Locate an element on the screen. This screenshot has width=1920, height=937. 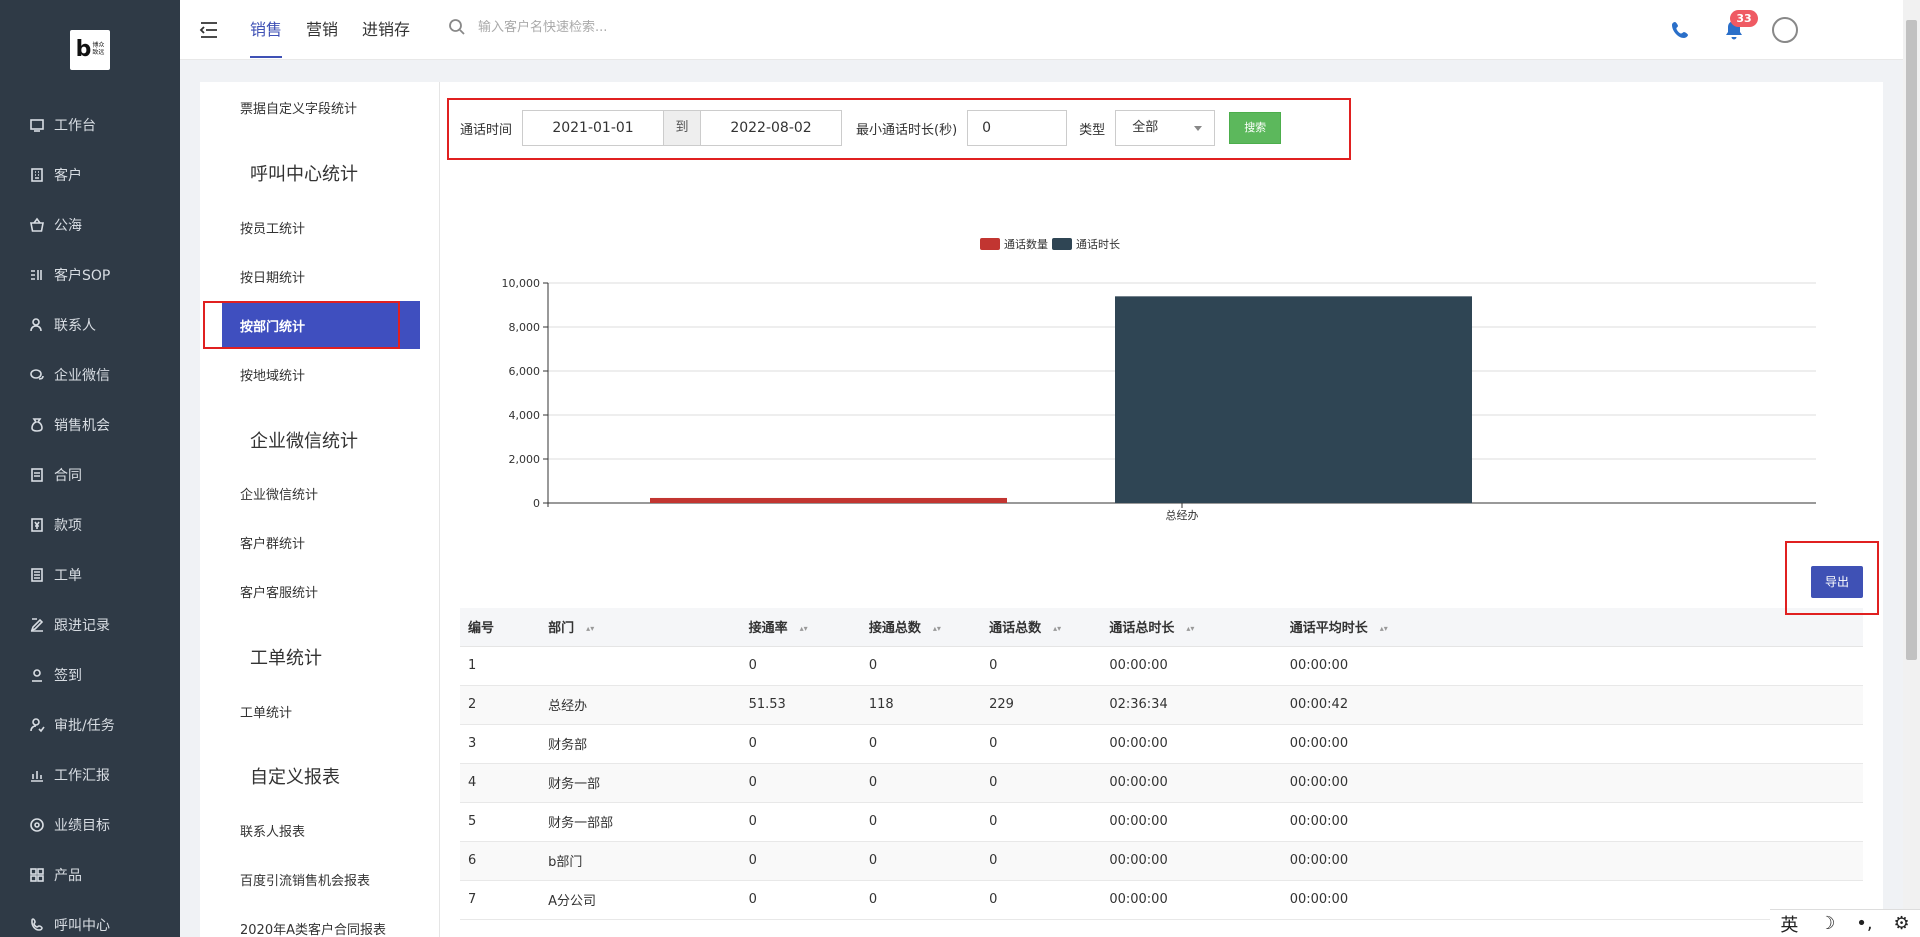
side-item-by-employee: 按员工统计 is located at coordinates (272, 227).